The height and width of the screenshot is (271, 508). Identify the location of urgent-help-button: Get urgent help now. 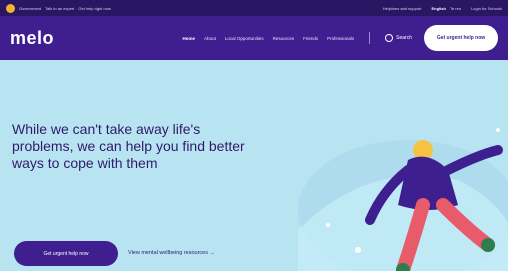
(66, 253).